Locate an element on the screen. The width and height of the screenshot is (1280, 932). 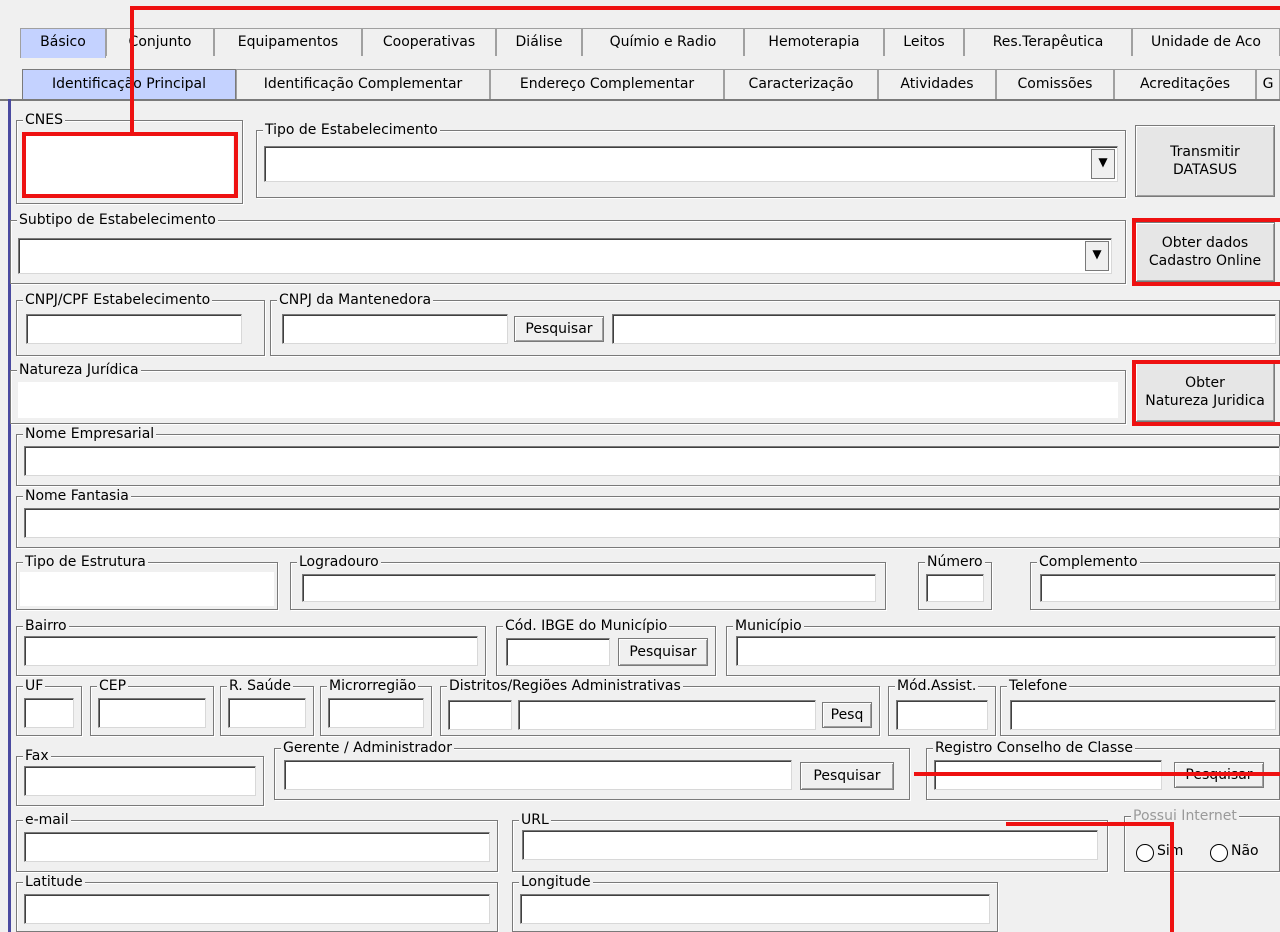
pesquisar-mant-button: Pesquisar is located at coordinates (559, 329).